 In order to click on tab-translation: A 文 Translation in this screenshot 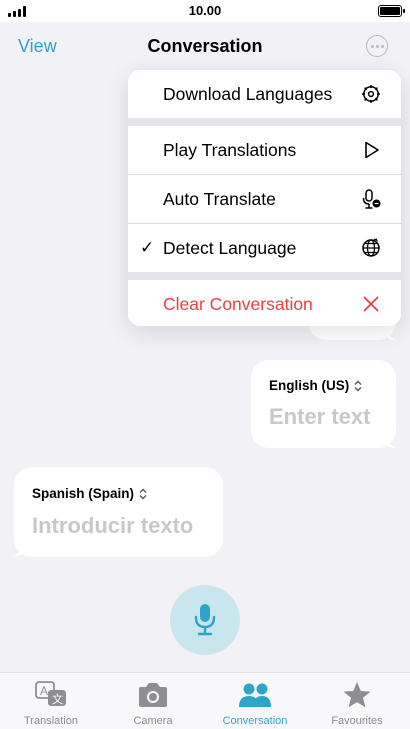, I will do `click(51, 701)`.